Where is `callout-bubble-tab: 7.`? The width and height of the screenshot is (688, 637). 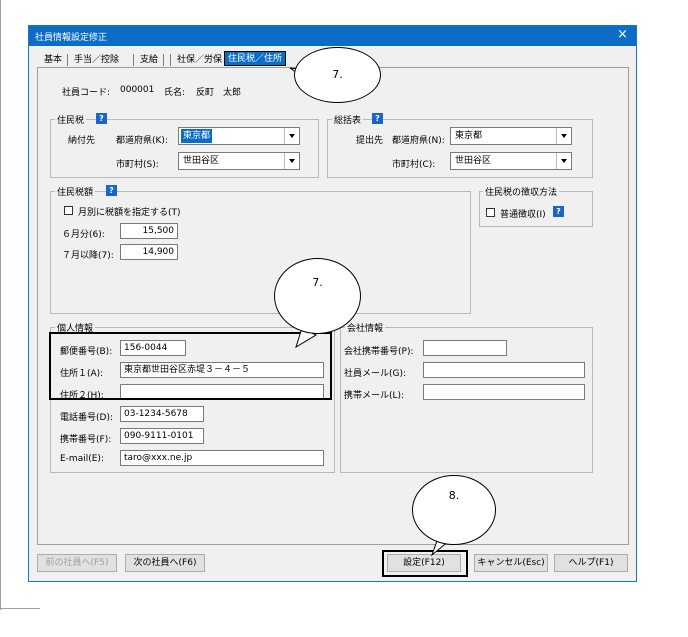 callout-bubble-tab: 7. is located at coordinates (337, 75).